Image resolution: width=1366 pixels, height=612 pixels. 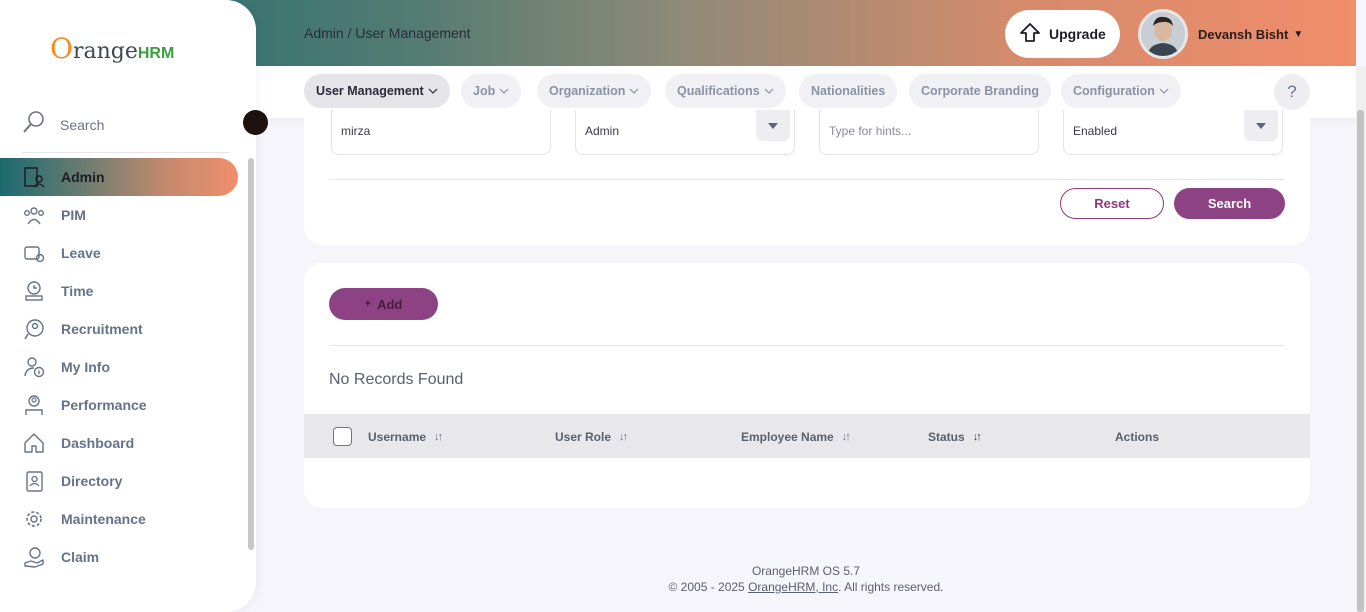 What do you see at coordinates (103, 519) in the screenshot?
I see `sidebar-item-label: Maintenance` at bounding box center [103, 519].